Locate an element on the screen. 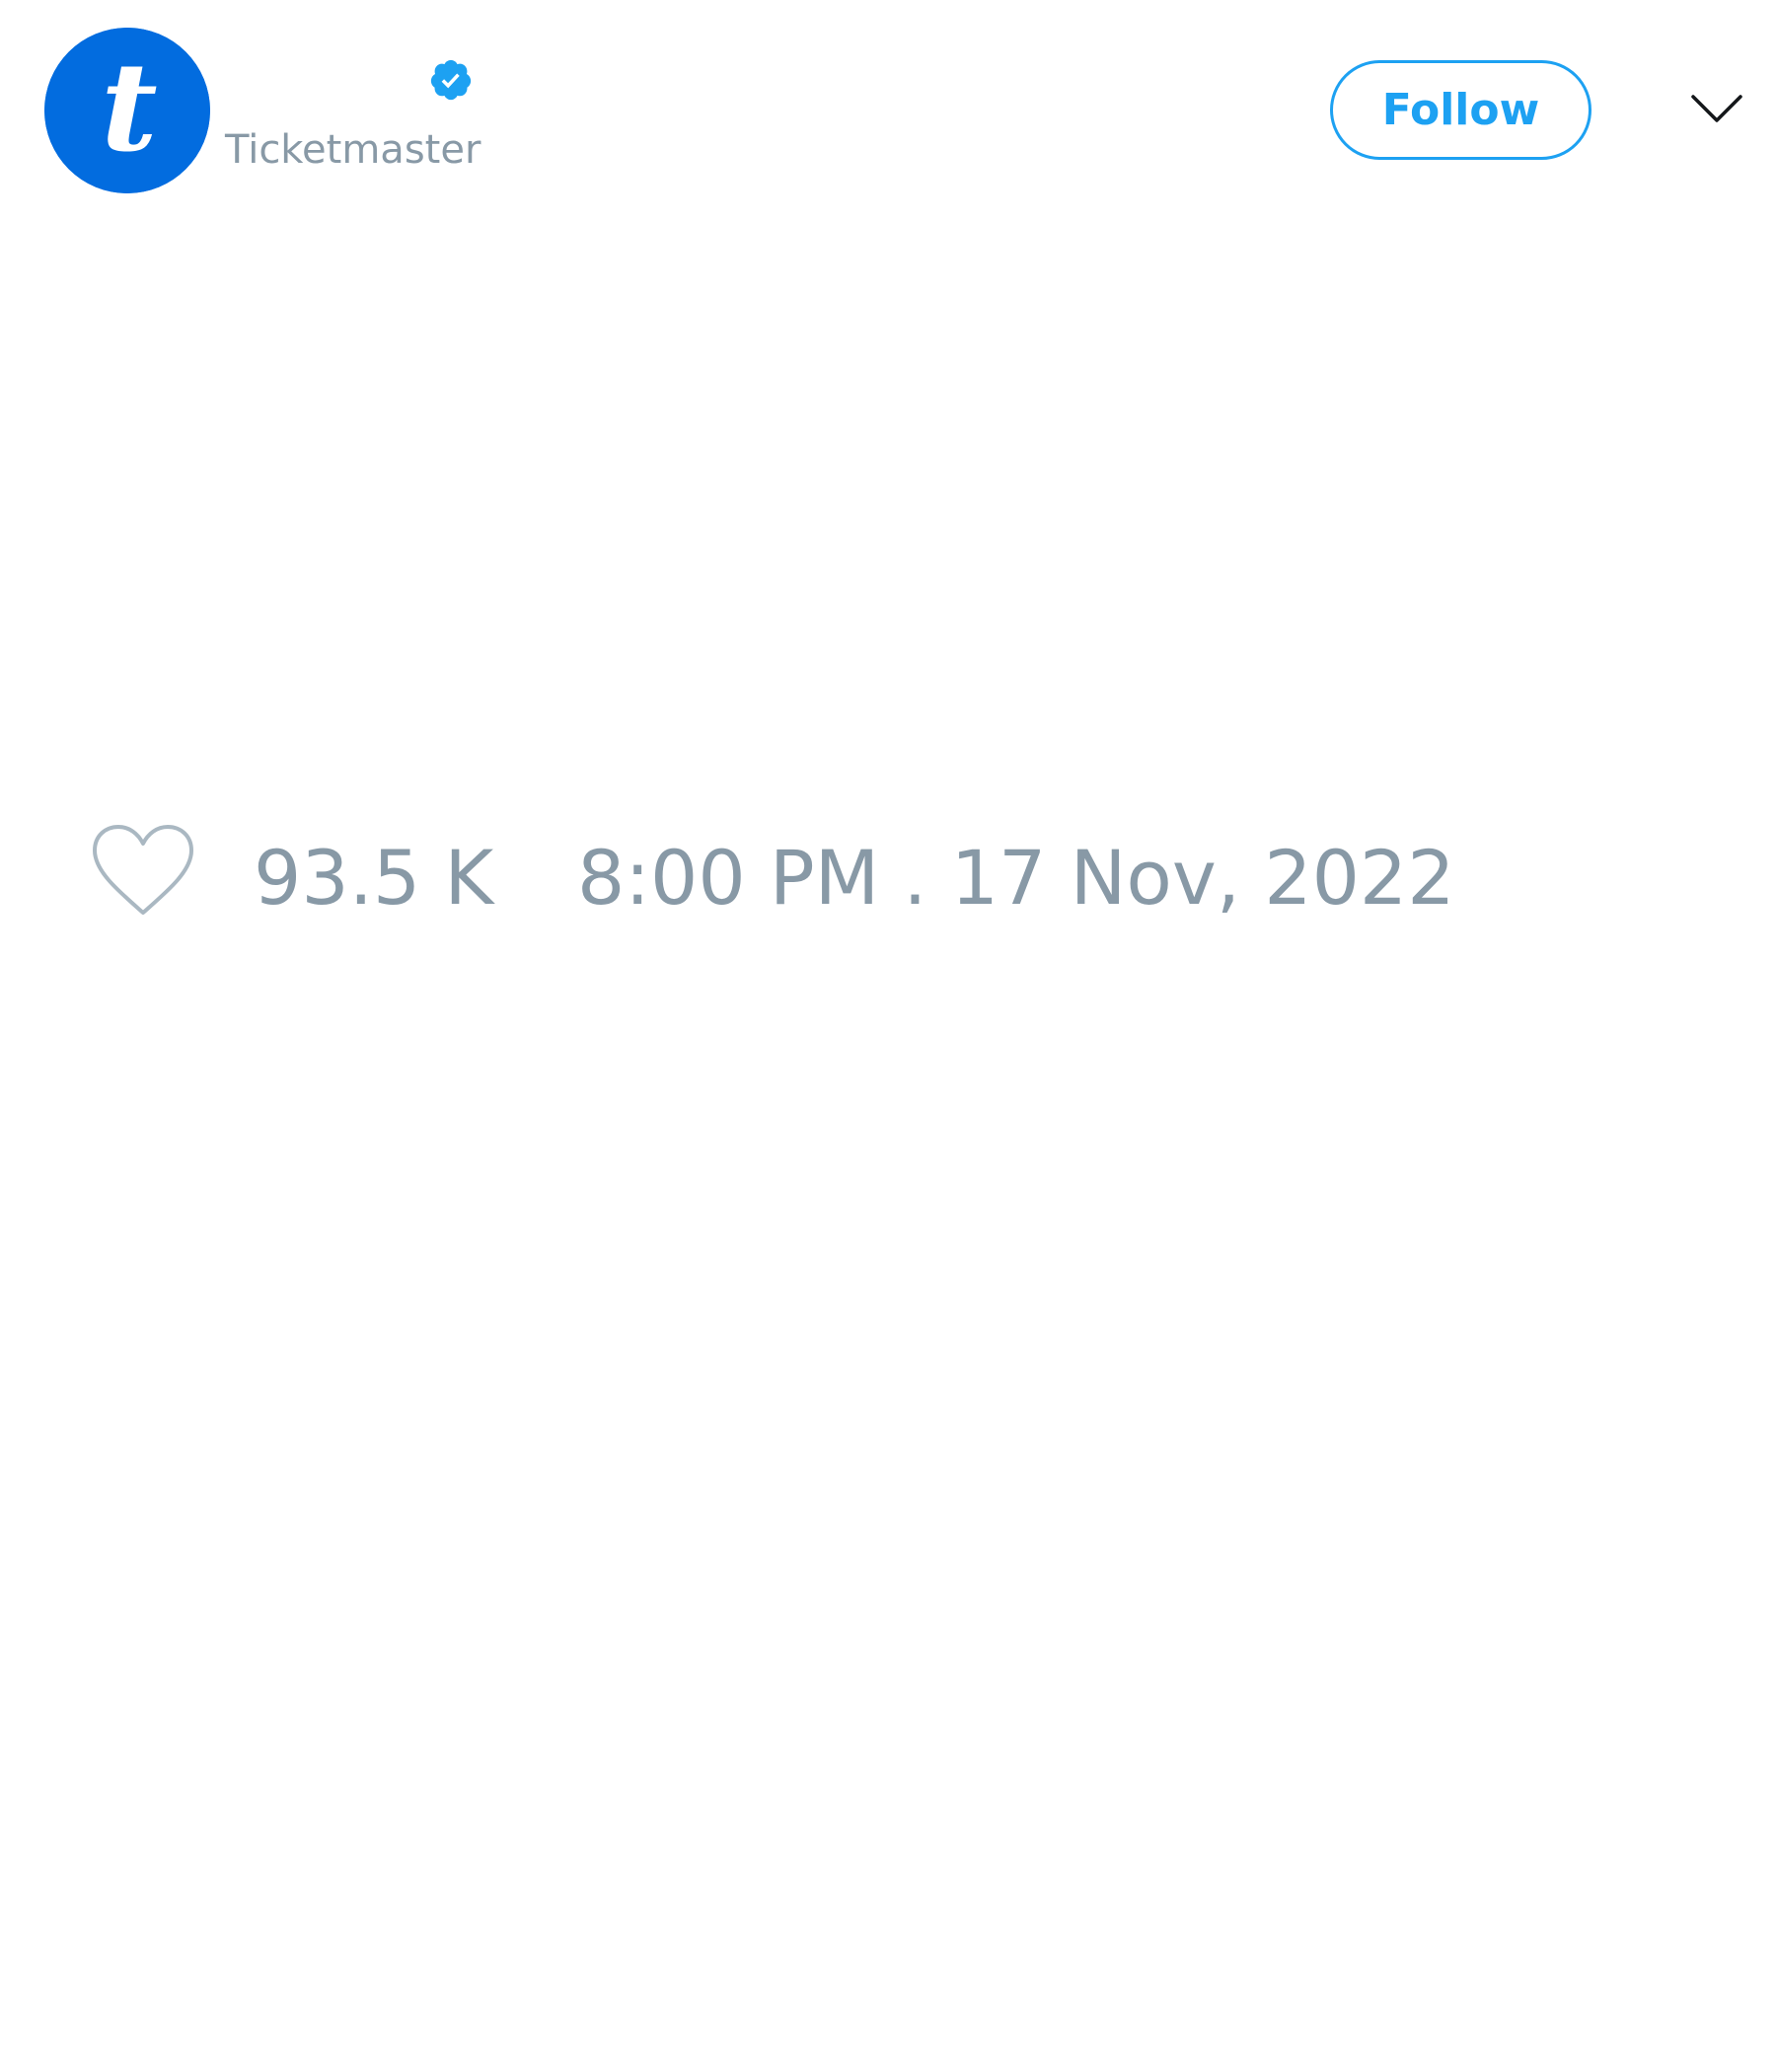 The height and width of the screenshot is (2072, 1776). tweet-footer: 93.5 K 8:00 PM . 17 Nov, 2022 is located at coordinates (880, 874).